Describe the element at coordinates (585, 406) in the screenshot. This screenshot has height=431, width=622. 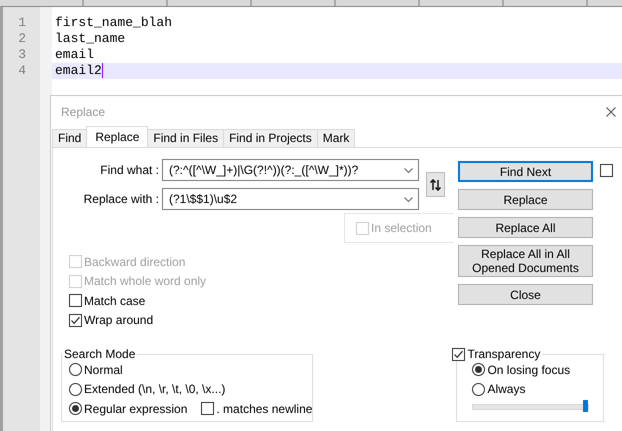
I see `slider-thumb` at that location.